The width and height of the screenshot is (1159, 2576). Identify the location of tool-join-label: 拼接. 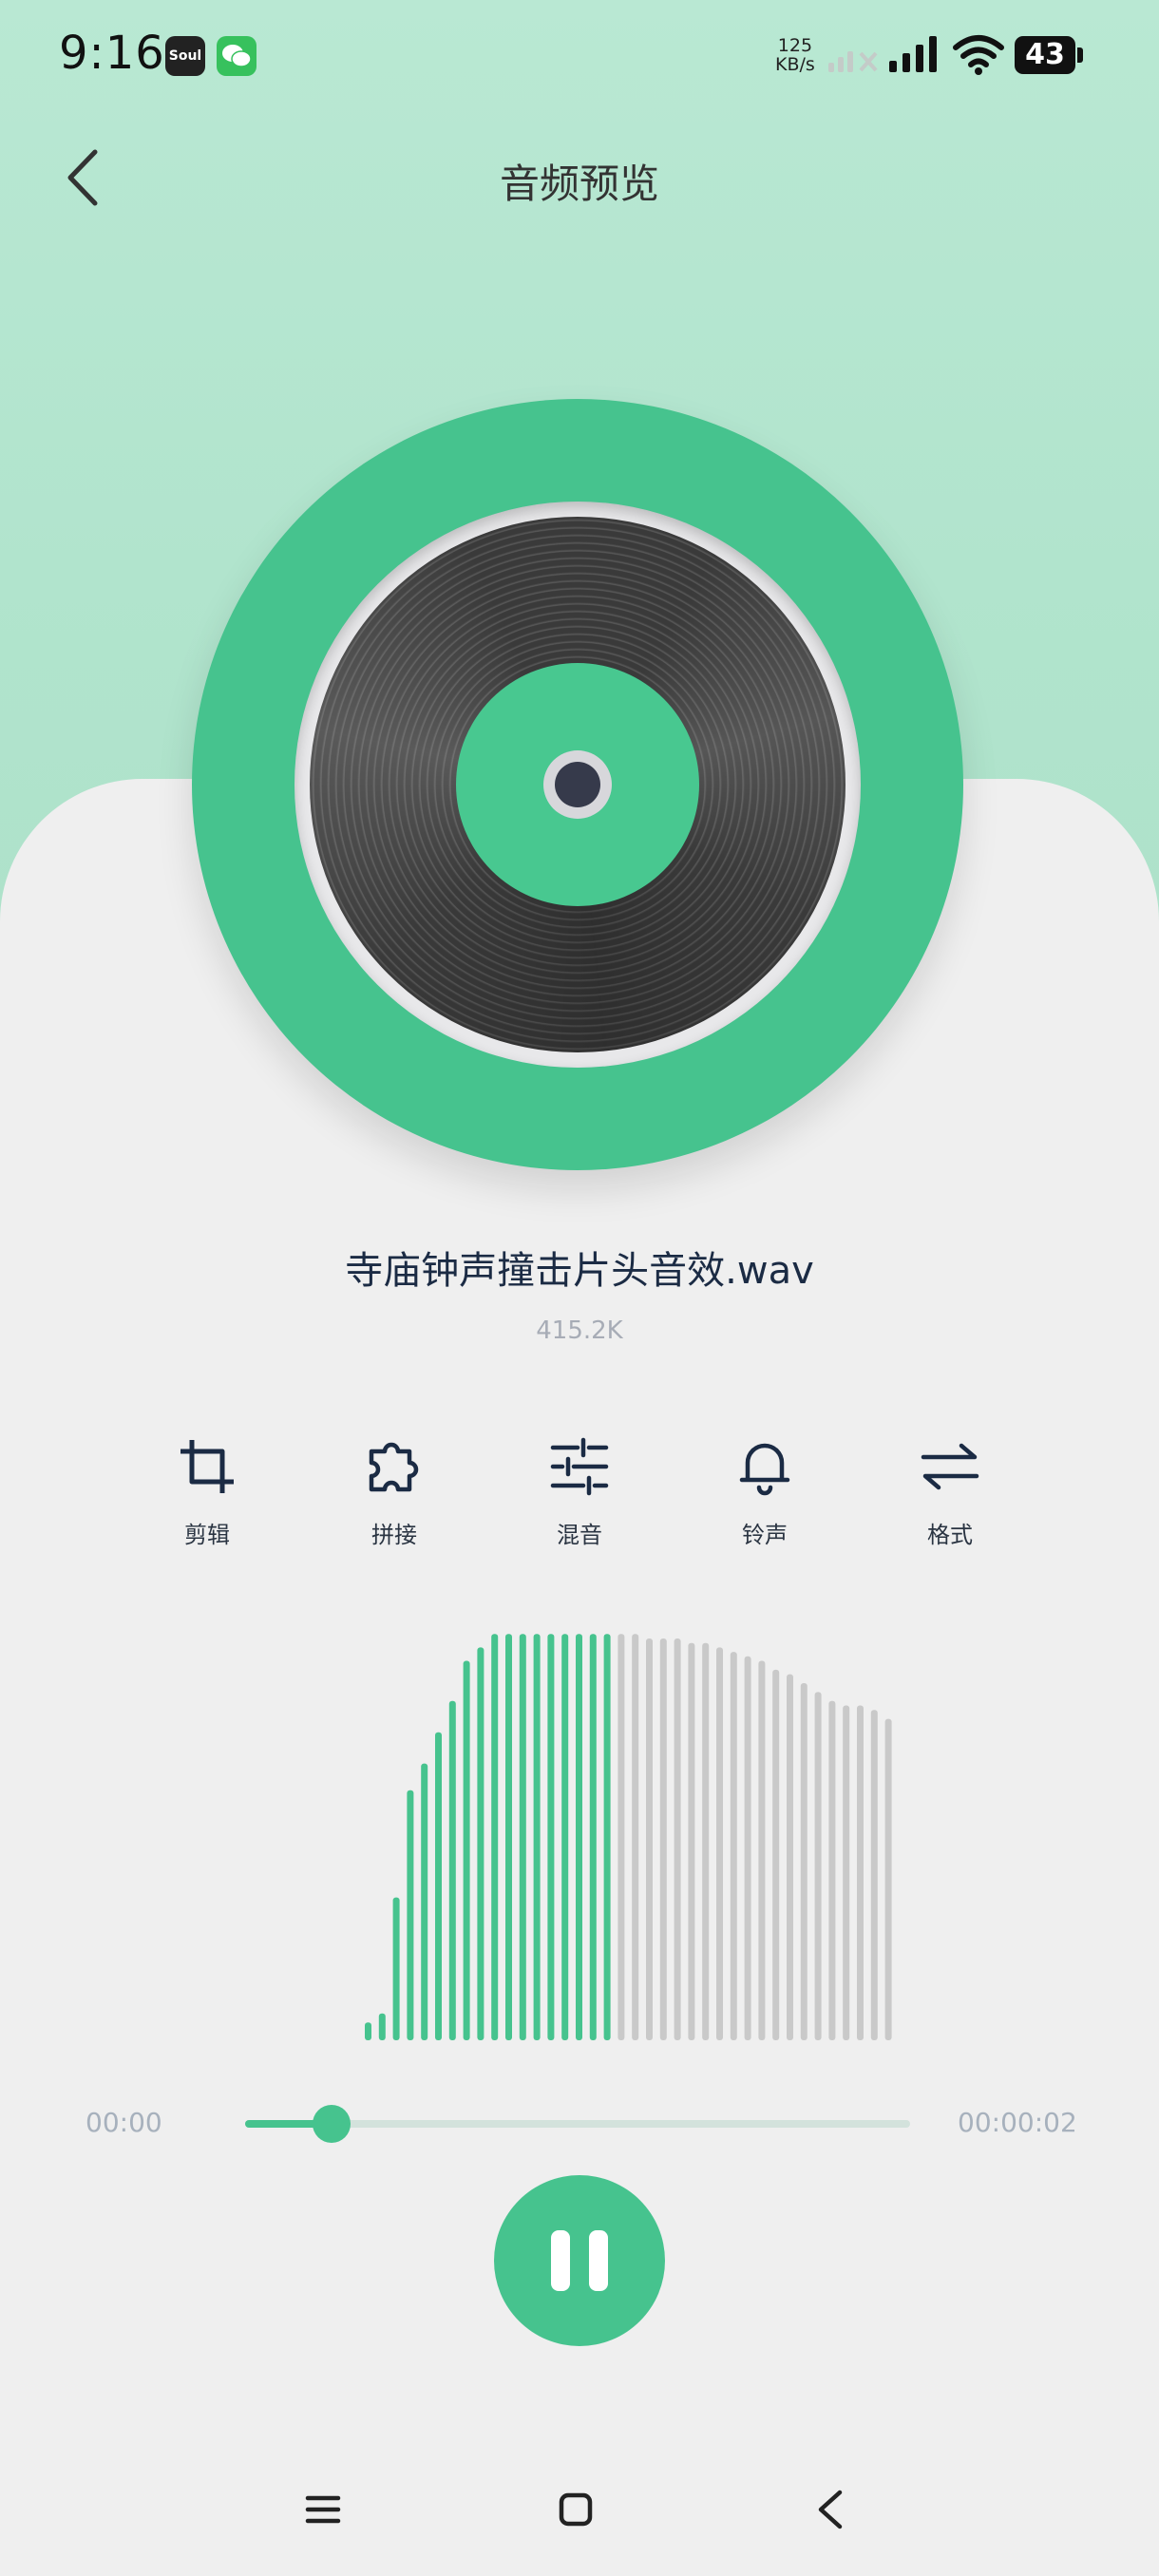
(394, 1535).